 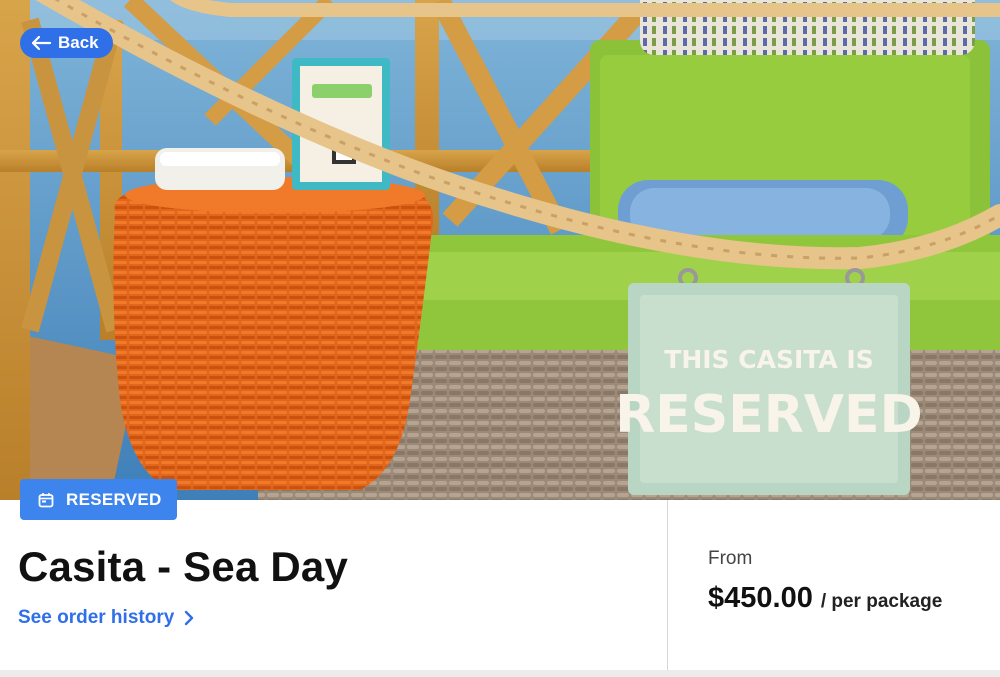 I want to click on sign-line-1: THIS CASITA IS, so click(x=768, y=359).